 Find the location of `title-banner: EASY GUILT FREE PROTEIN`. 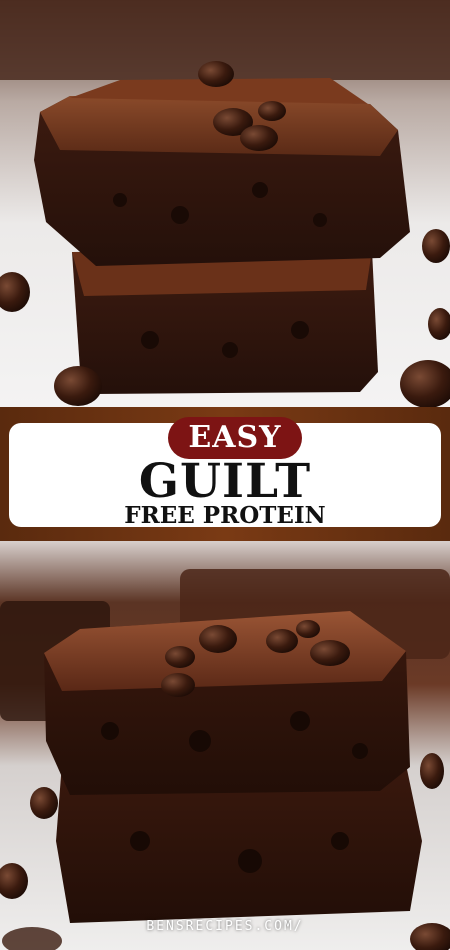

title-banner: EASY GUILT FREE PROTEIN is located at coordinates (225, 474).